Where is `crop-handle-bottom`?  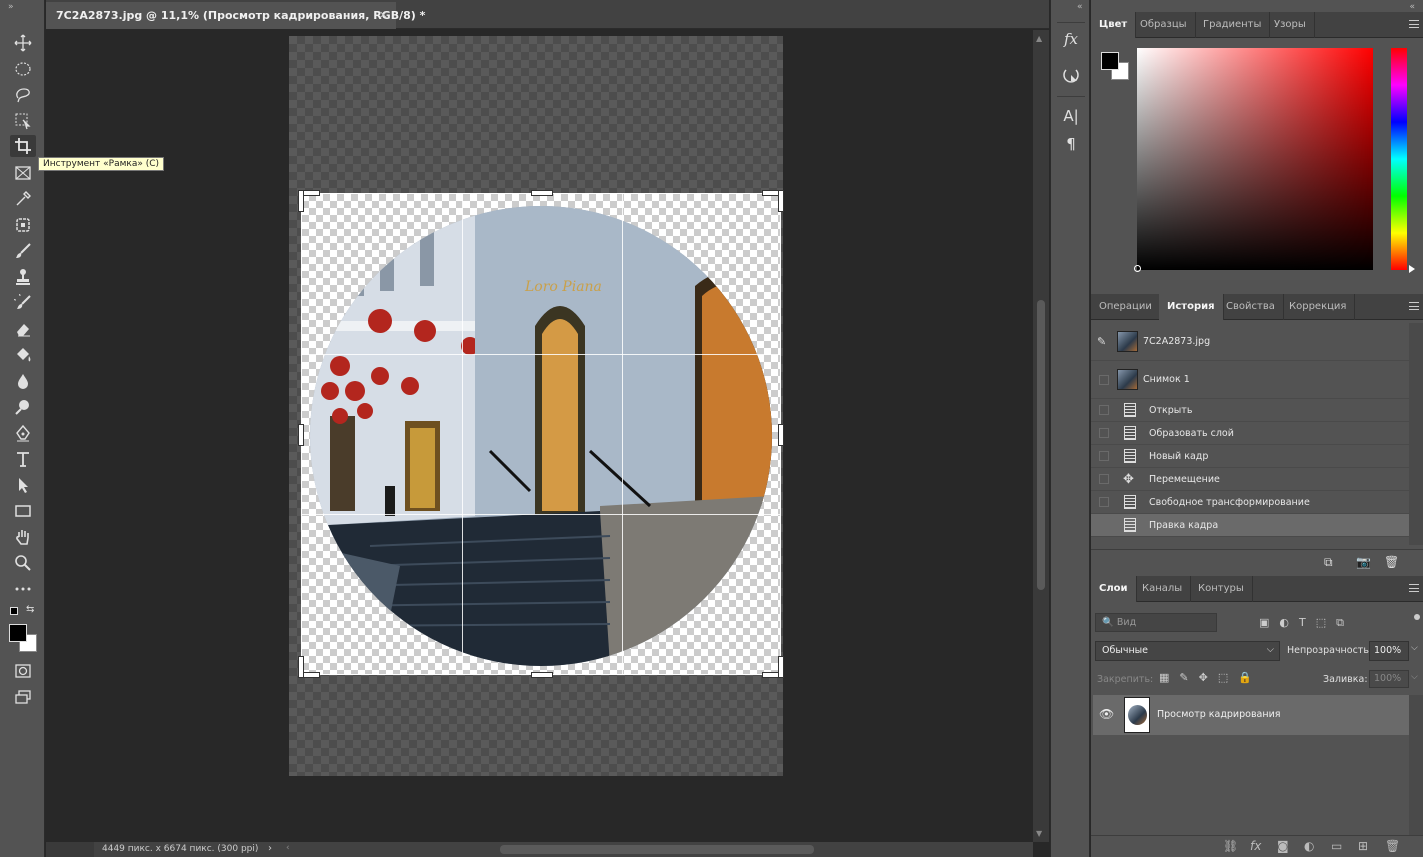
crop-handle-bottom is located at coordinates (542, 675).